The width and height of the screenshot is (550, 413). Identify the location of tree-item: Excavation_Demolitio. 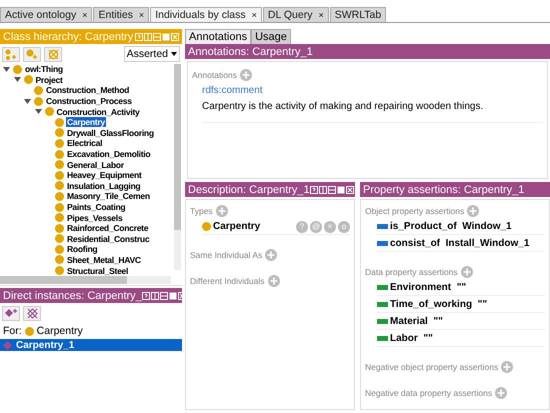
(109, 154).